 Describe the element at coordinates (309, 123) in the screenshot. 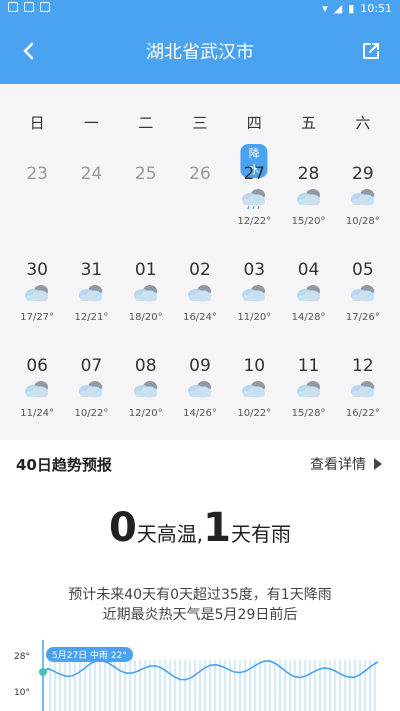

I see `weekday-label: 五` at that location.